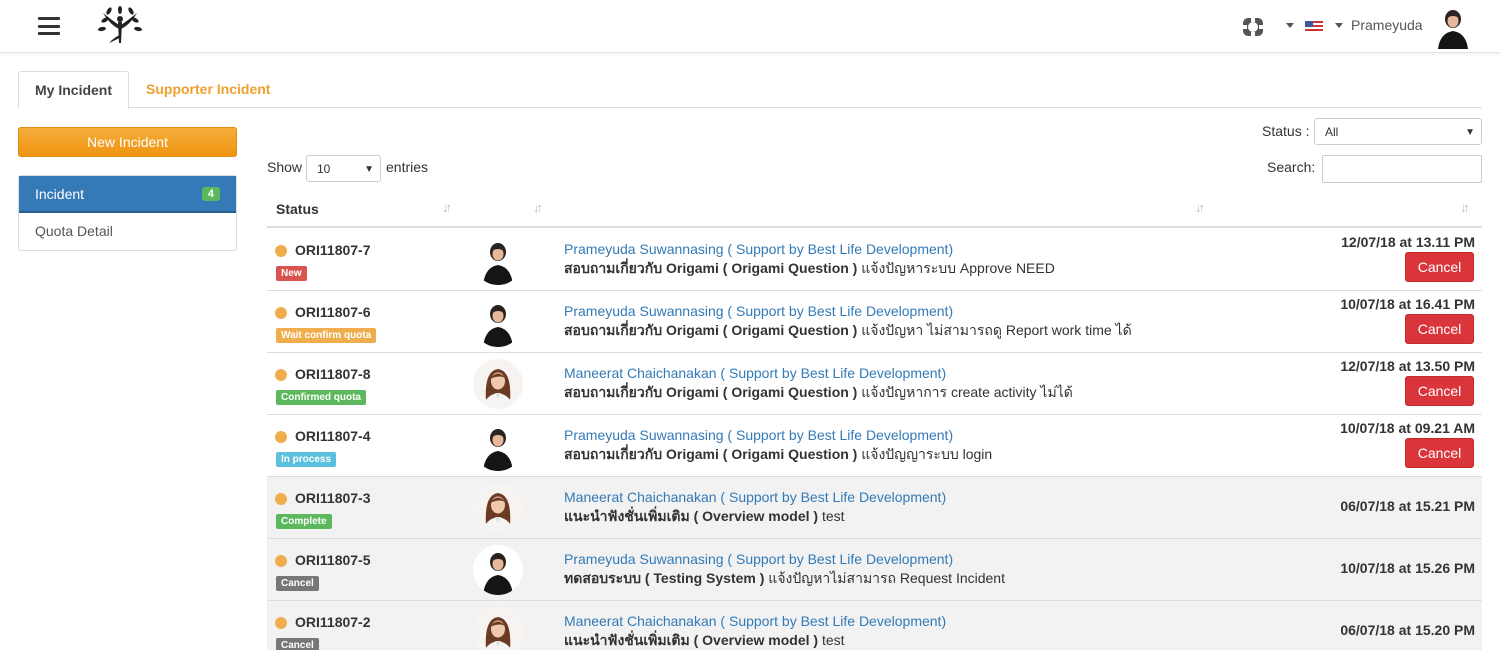  I want to click on lifebuoy-icon, so click(1253, 28).